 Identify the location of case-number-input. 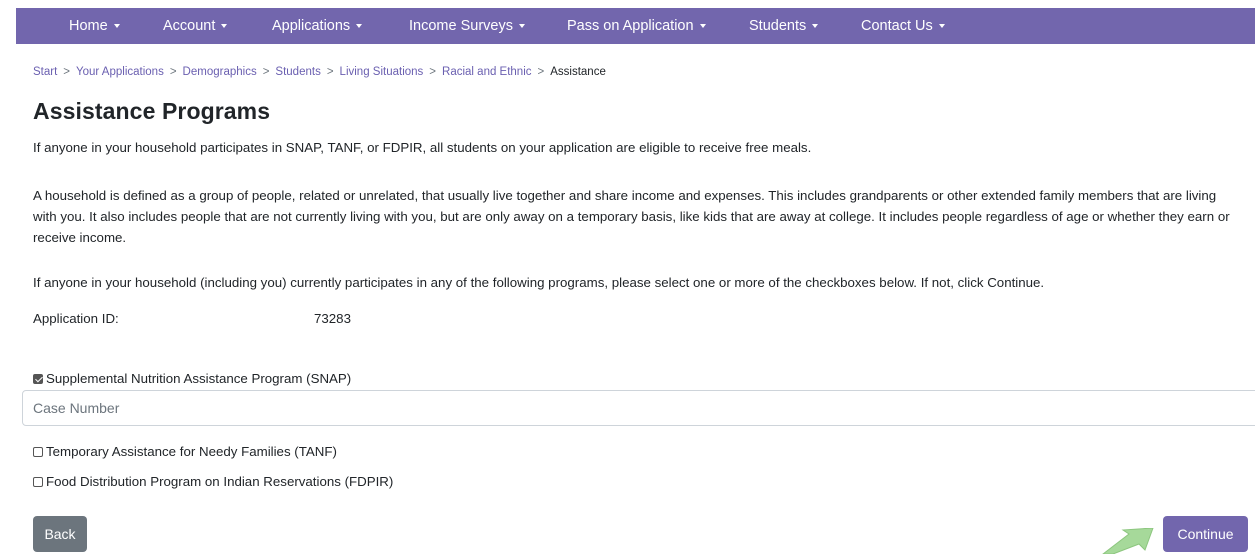
(638, 408).